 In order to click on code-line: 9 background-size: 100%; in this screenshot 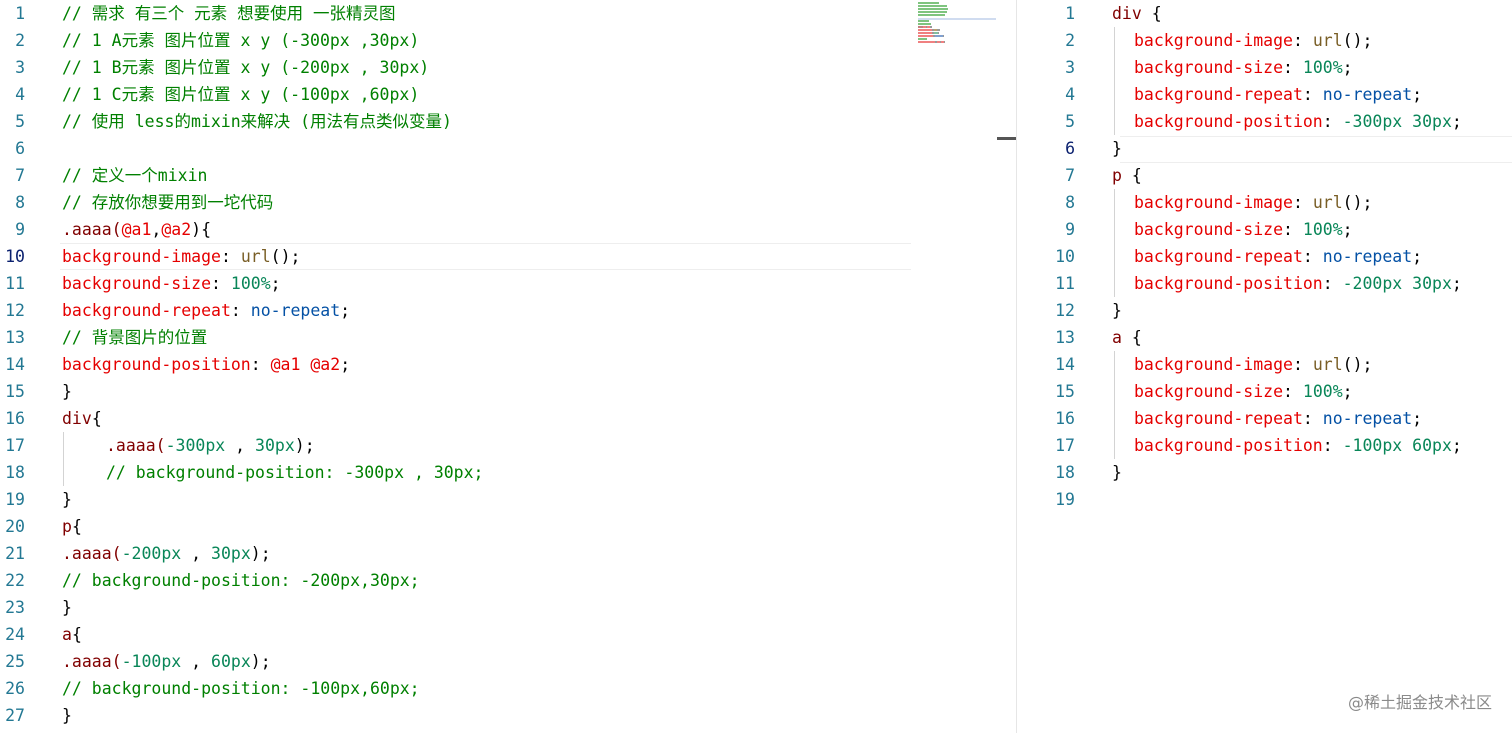, I will do `click(1265, 229)`.